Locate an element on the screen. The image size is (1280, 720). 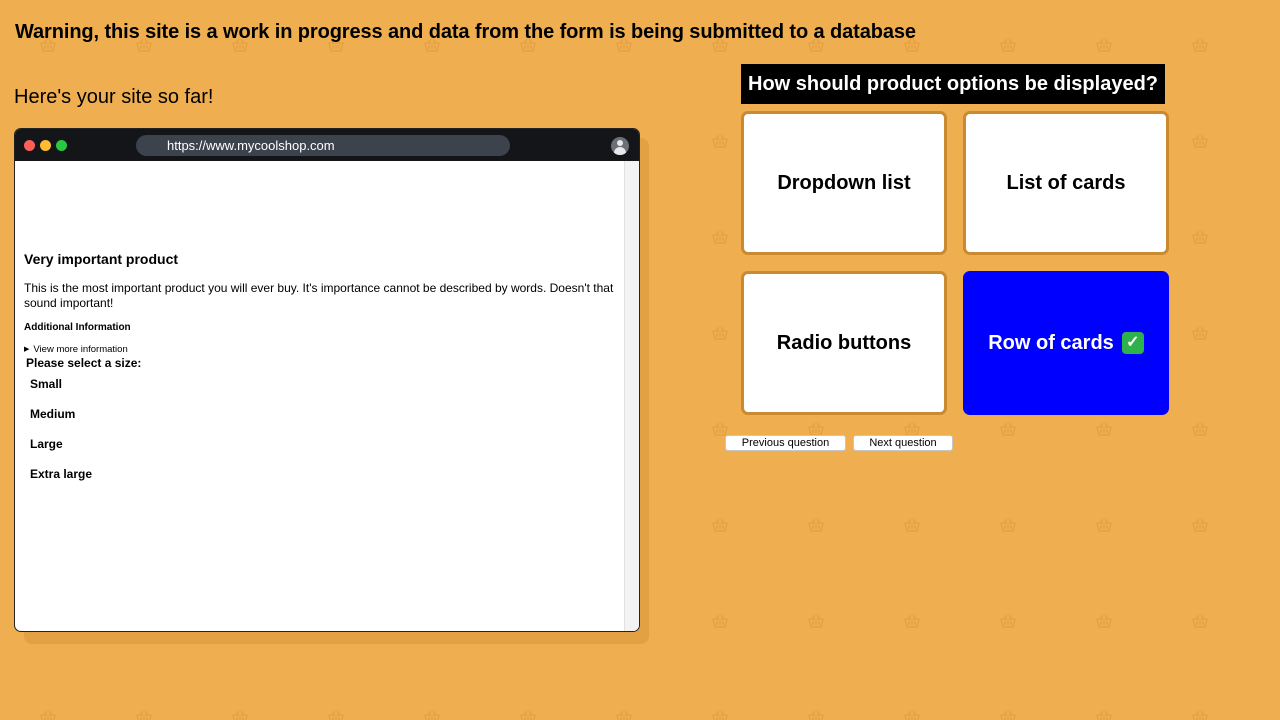
option-label: List of cards is located at coordinates (1066, 182).